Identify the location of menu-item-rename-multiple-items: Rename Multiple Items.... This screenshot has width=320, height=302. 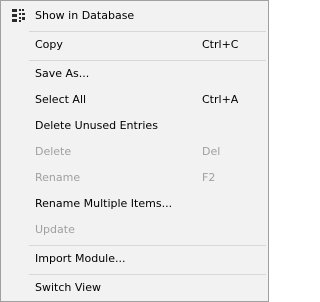
(134, 204).